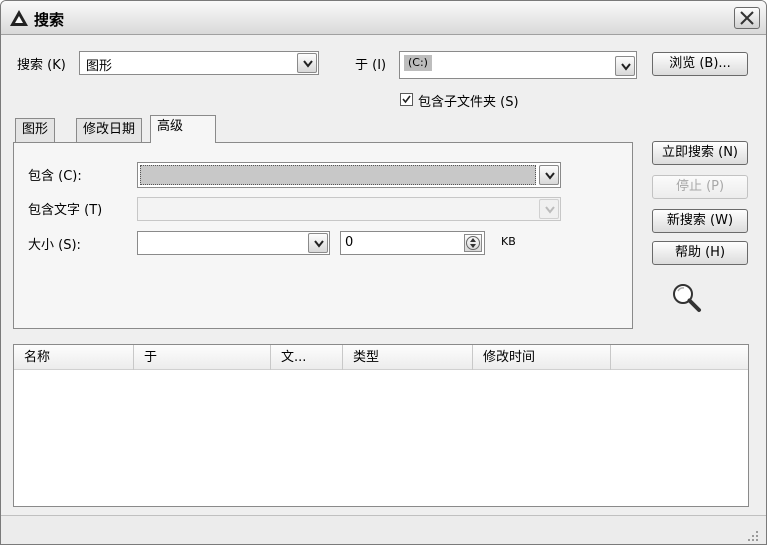  Describe the element at coordinates (109, 130) in the screenshot. I see `tab-modified-date: 修改日期` at that location.